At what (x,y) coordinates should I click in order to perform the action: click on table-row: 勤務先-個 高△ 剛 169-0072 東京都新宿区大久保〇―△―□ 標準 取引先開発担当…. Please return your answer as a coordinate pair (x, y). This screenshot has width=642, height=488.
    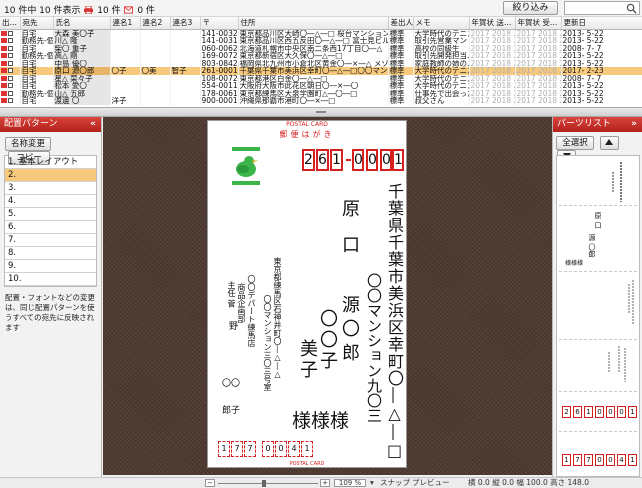
    Looking at the image, I should click on (321, 56).